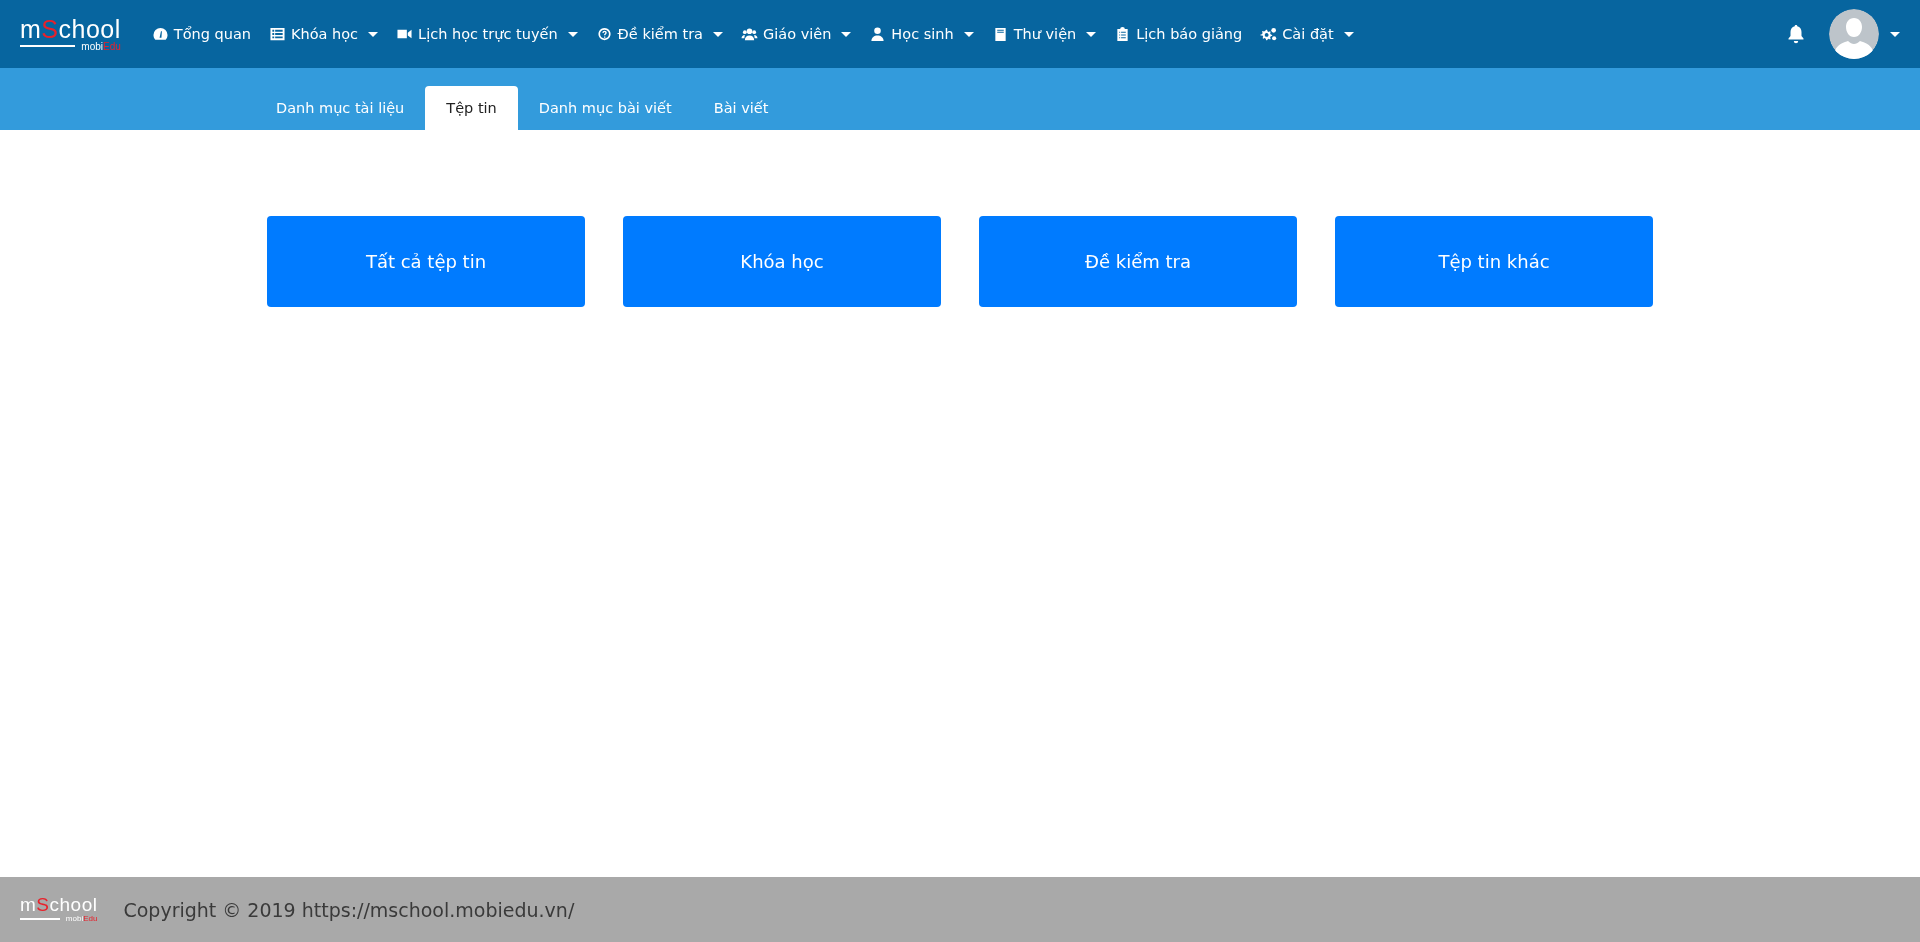  What do you see at coordinates (1494, 261) in the screenshot?
I see `category-button: Tệp tin khác` at bounding box center [1494, 261].